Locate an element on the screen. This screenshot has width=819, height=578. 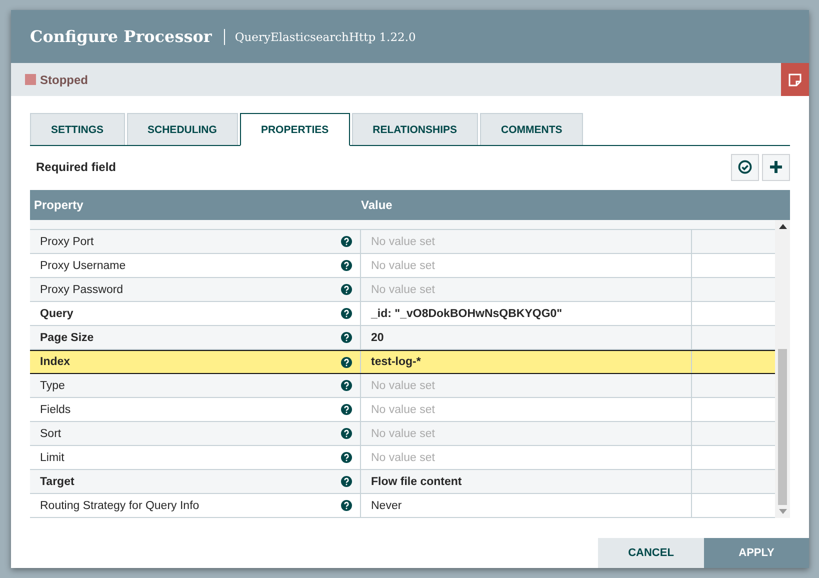
add-property-button is located at coordinates (776, 167).